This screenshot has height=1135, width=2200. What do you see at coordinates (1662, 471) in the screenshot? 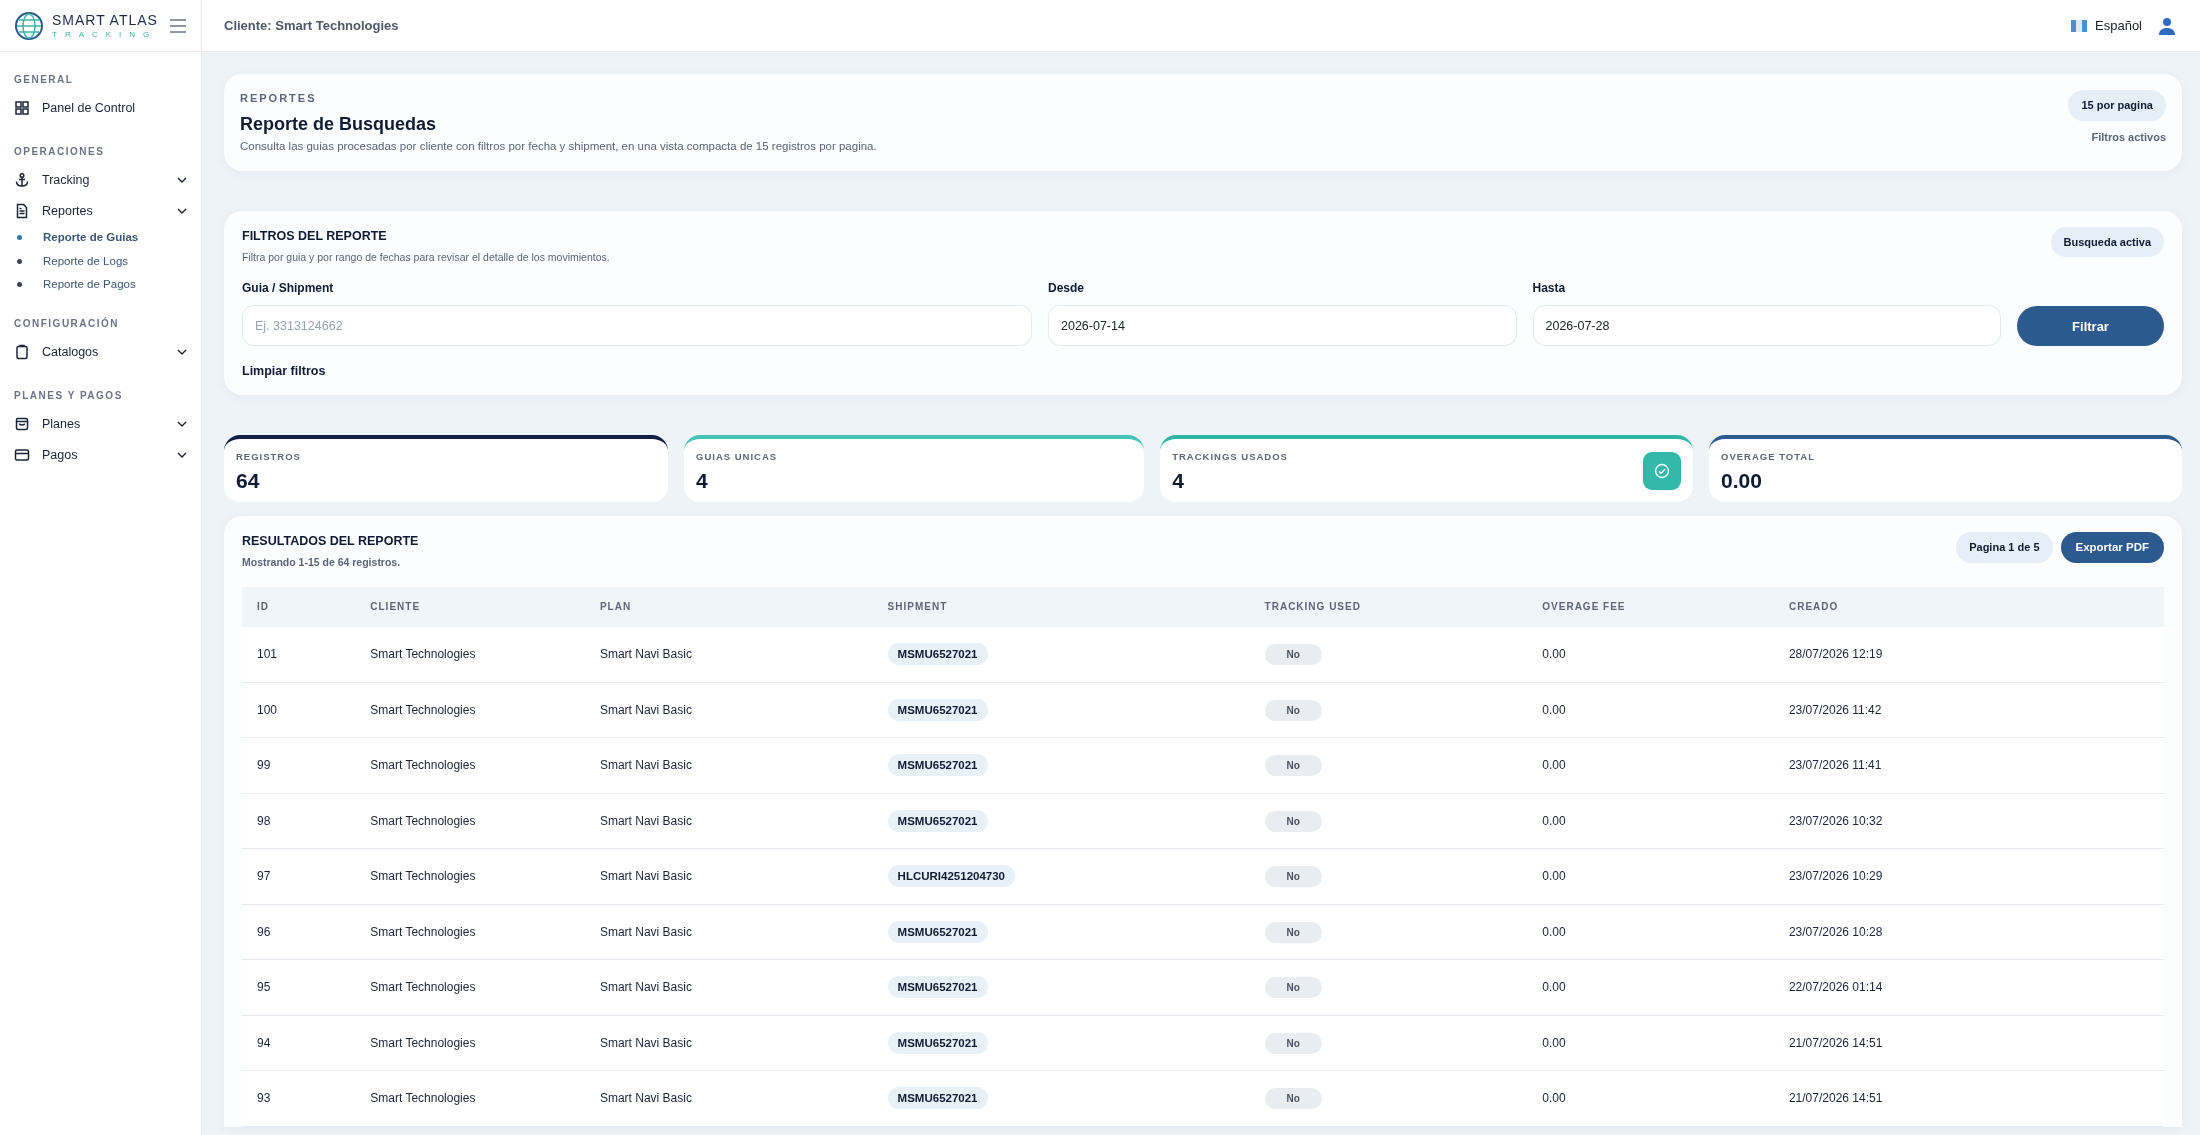
I see `check-icon` at bounding box center [1662, 471].